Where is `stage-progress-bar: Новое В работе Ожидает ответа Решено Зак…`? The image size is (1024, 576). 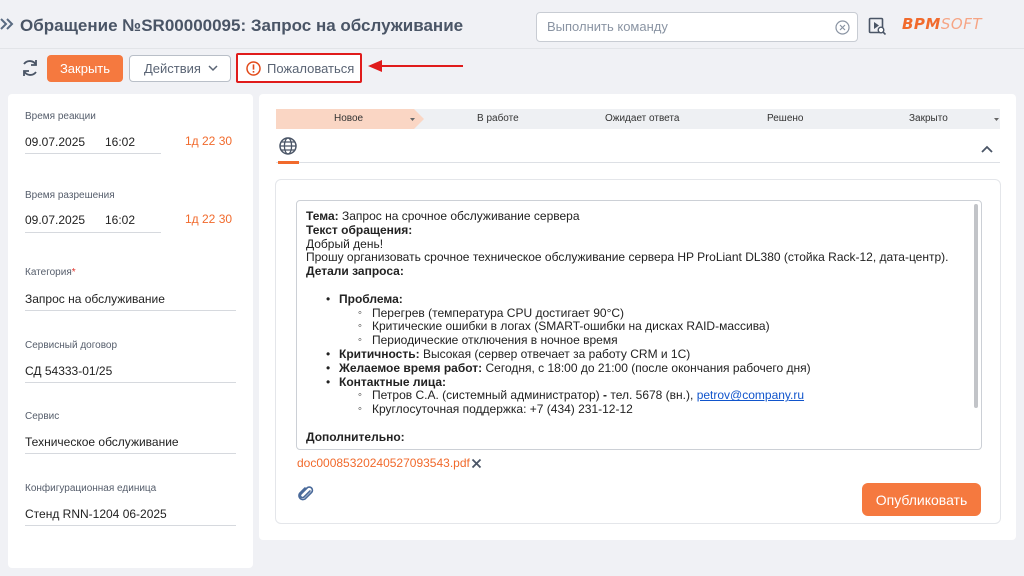
stage-progress-bar: Новое В работе Ожидает ответа Решено Зак… is located at coordinates (638, 119).